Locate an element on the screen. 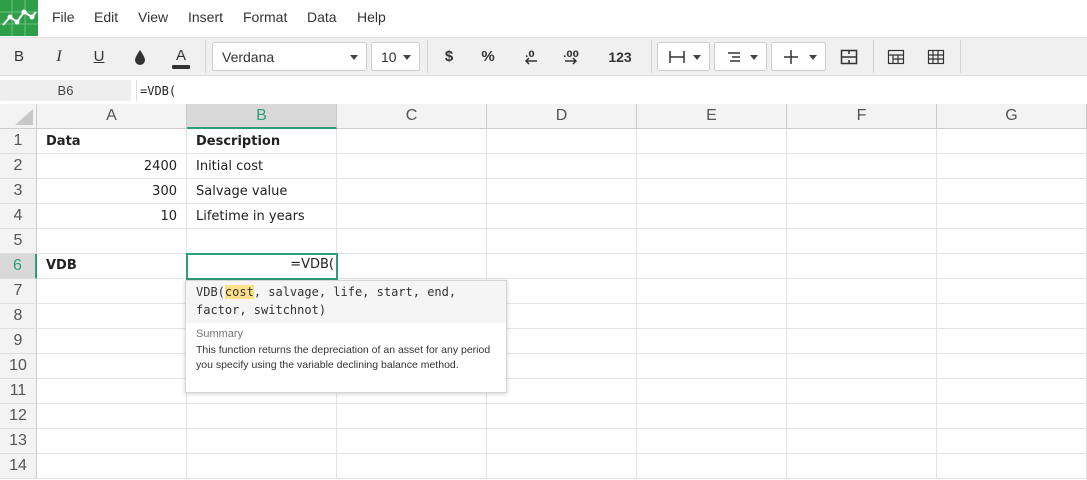 This screenshot has height=480, width=1087. cell-g7 is located at coordinates (1012, 291).